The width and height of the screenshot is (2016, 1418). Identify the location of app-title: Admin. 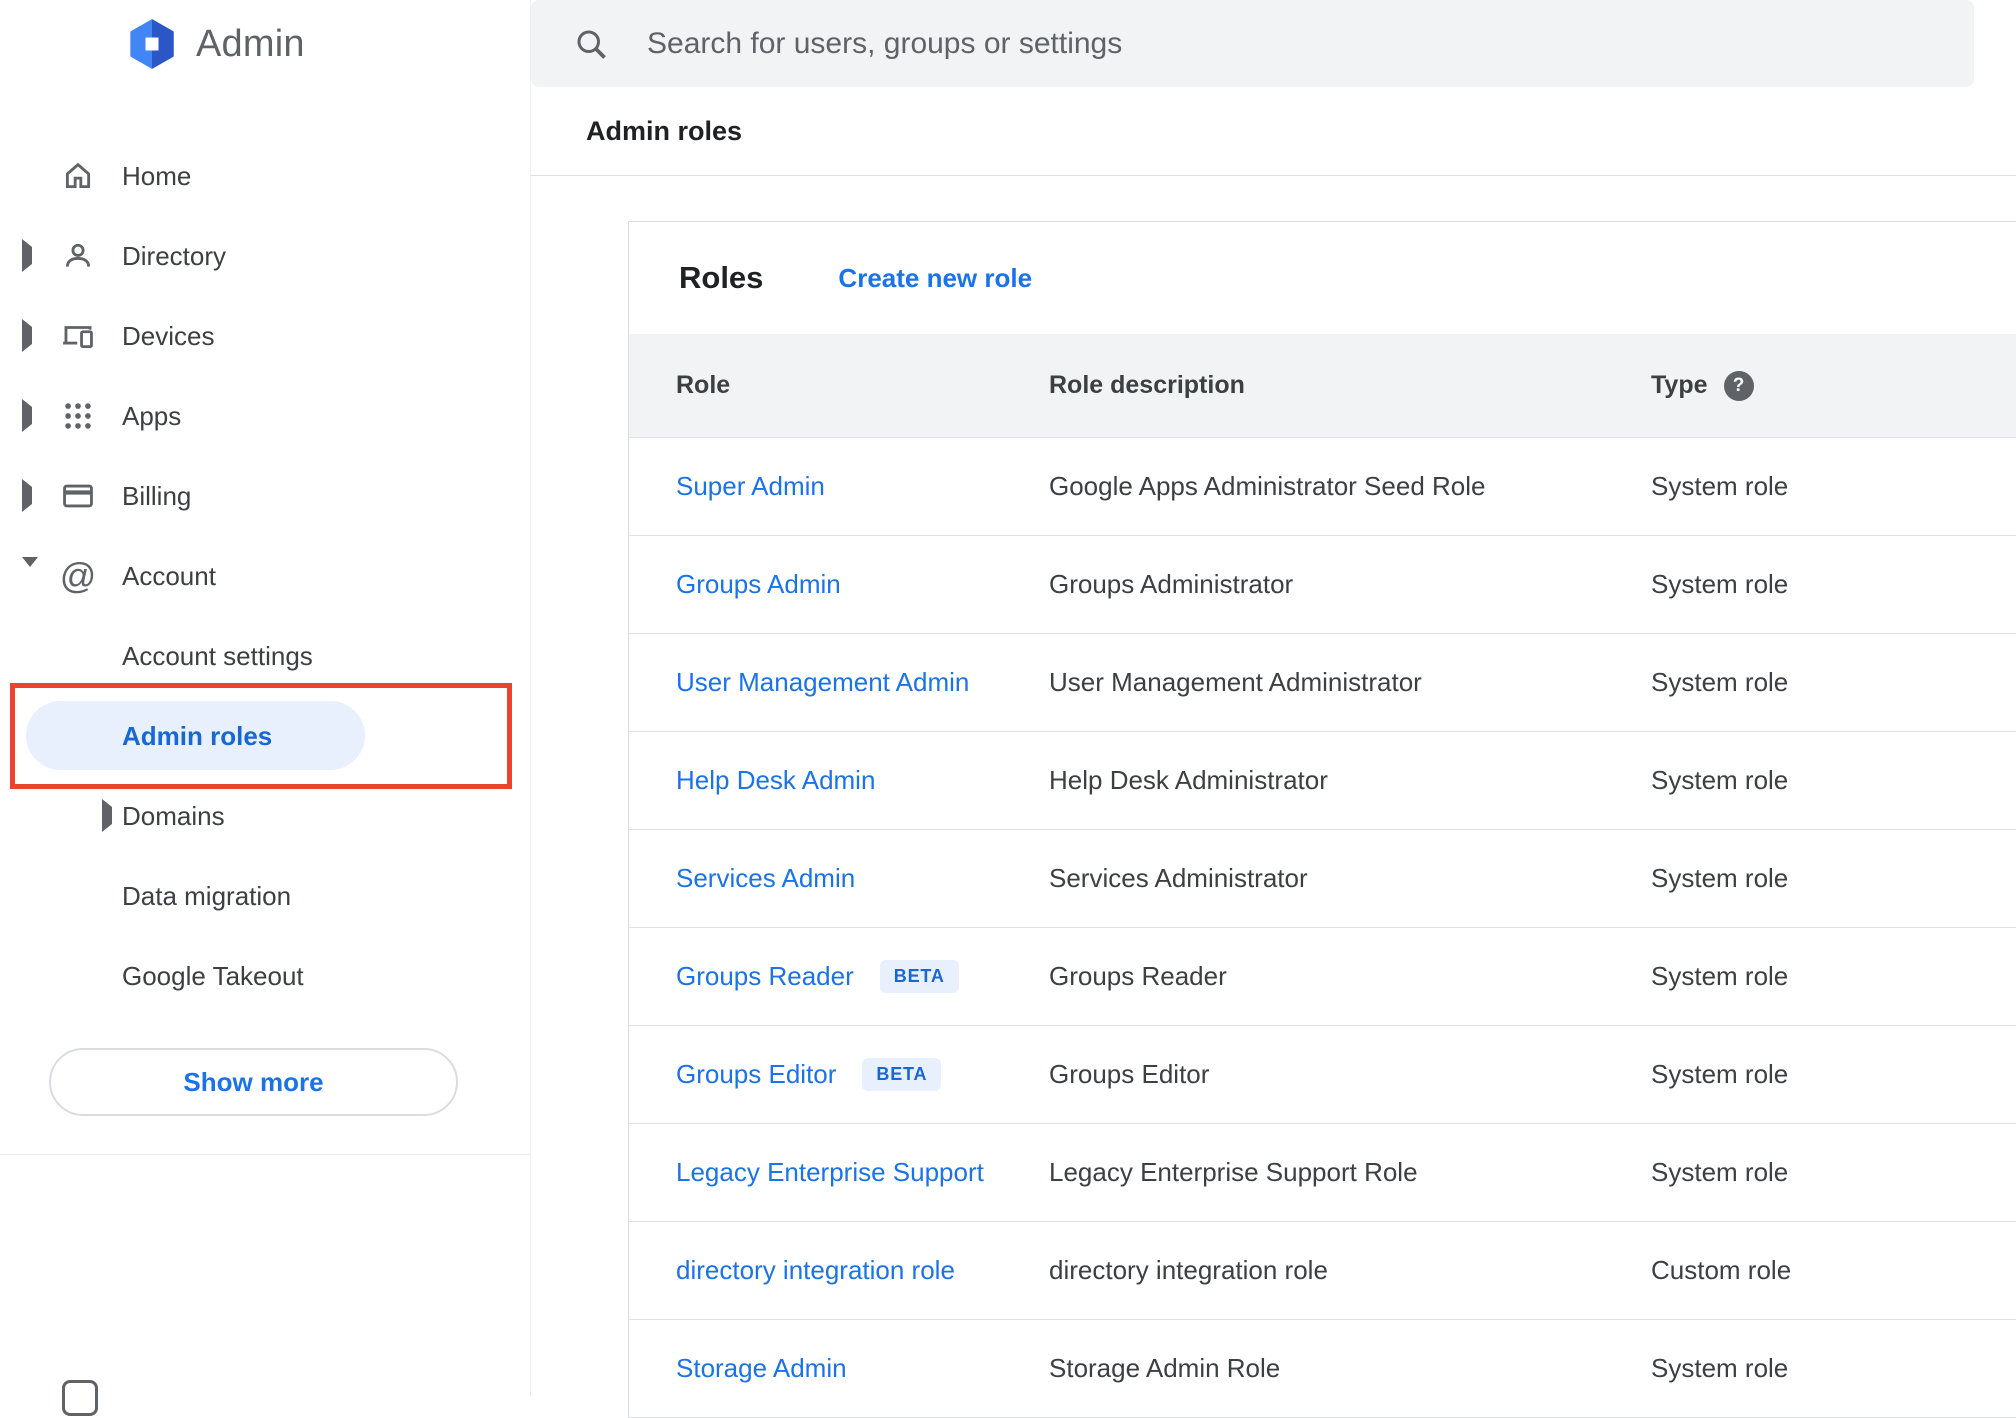
(250, 43).